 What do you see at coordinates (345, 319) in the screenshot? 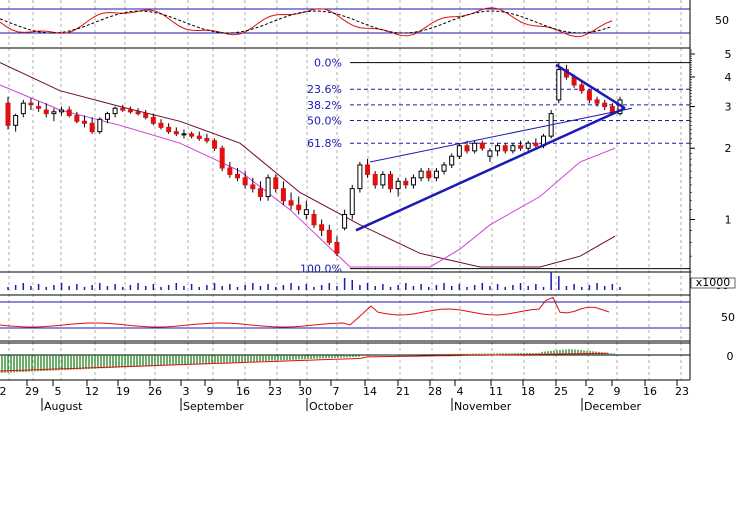
I see `rsi-pane` at bounding box center [345, 319].